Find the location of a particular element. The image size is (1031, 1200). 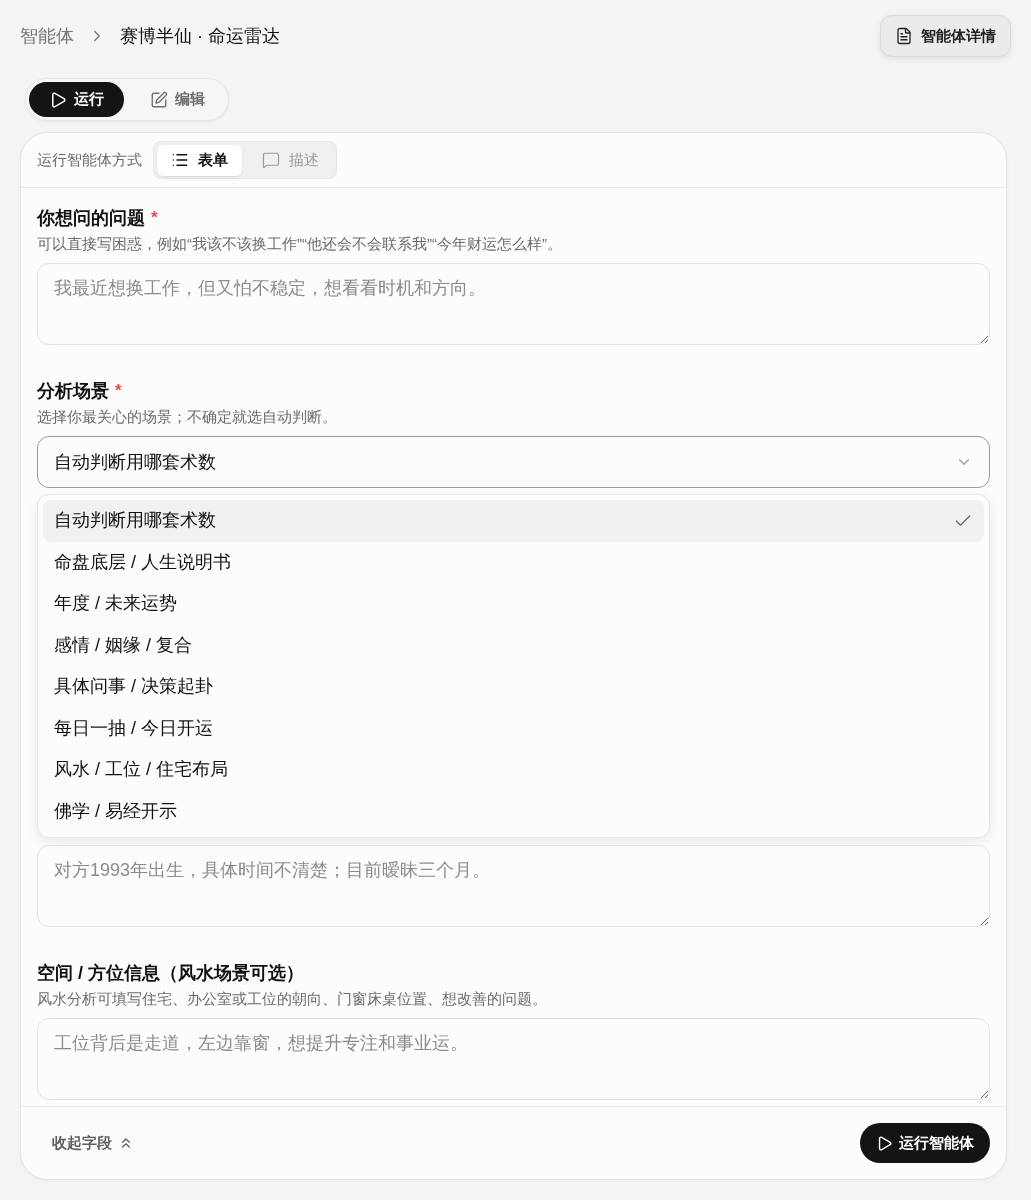

chat-icon is located at coordinates (271, 160).